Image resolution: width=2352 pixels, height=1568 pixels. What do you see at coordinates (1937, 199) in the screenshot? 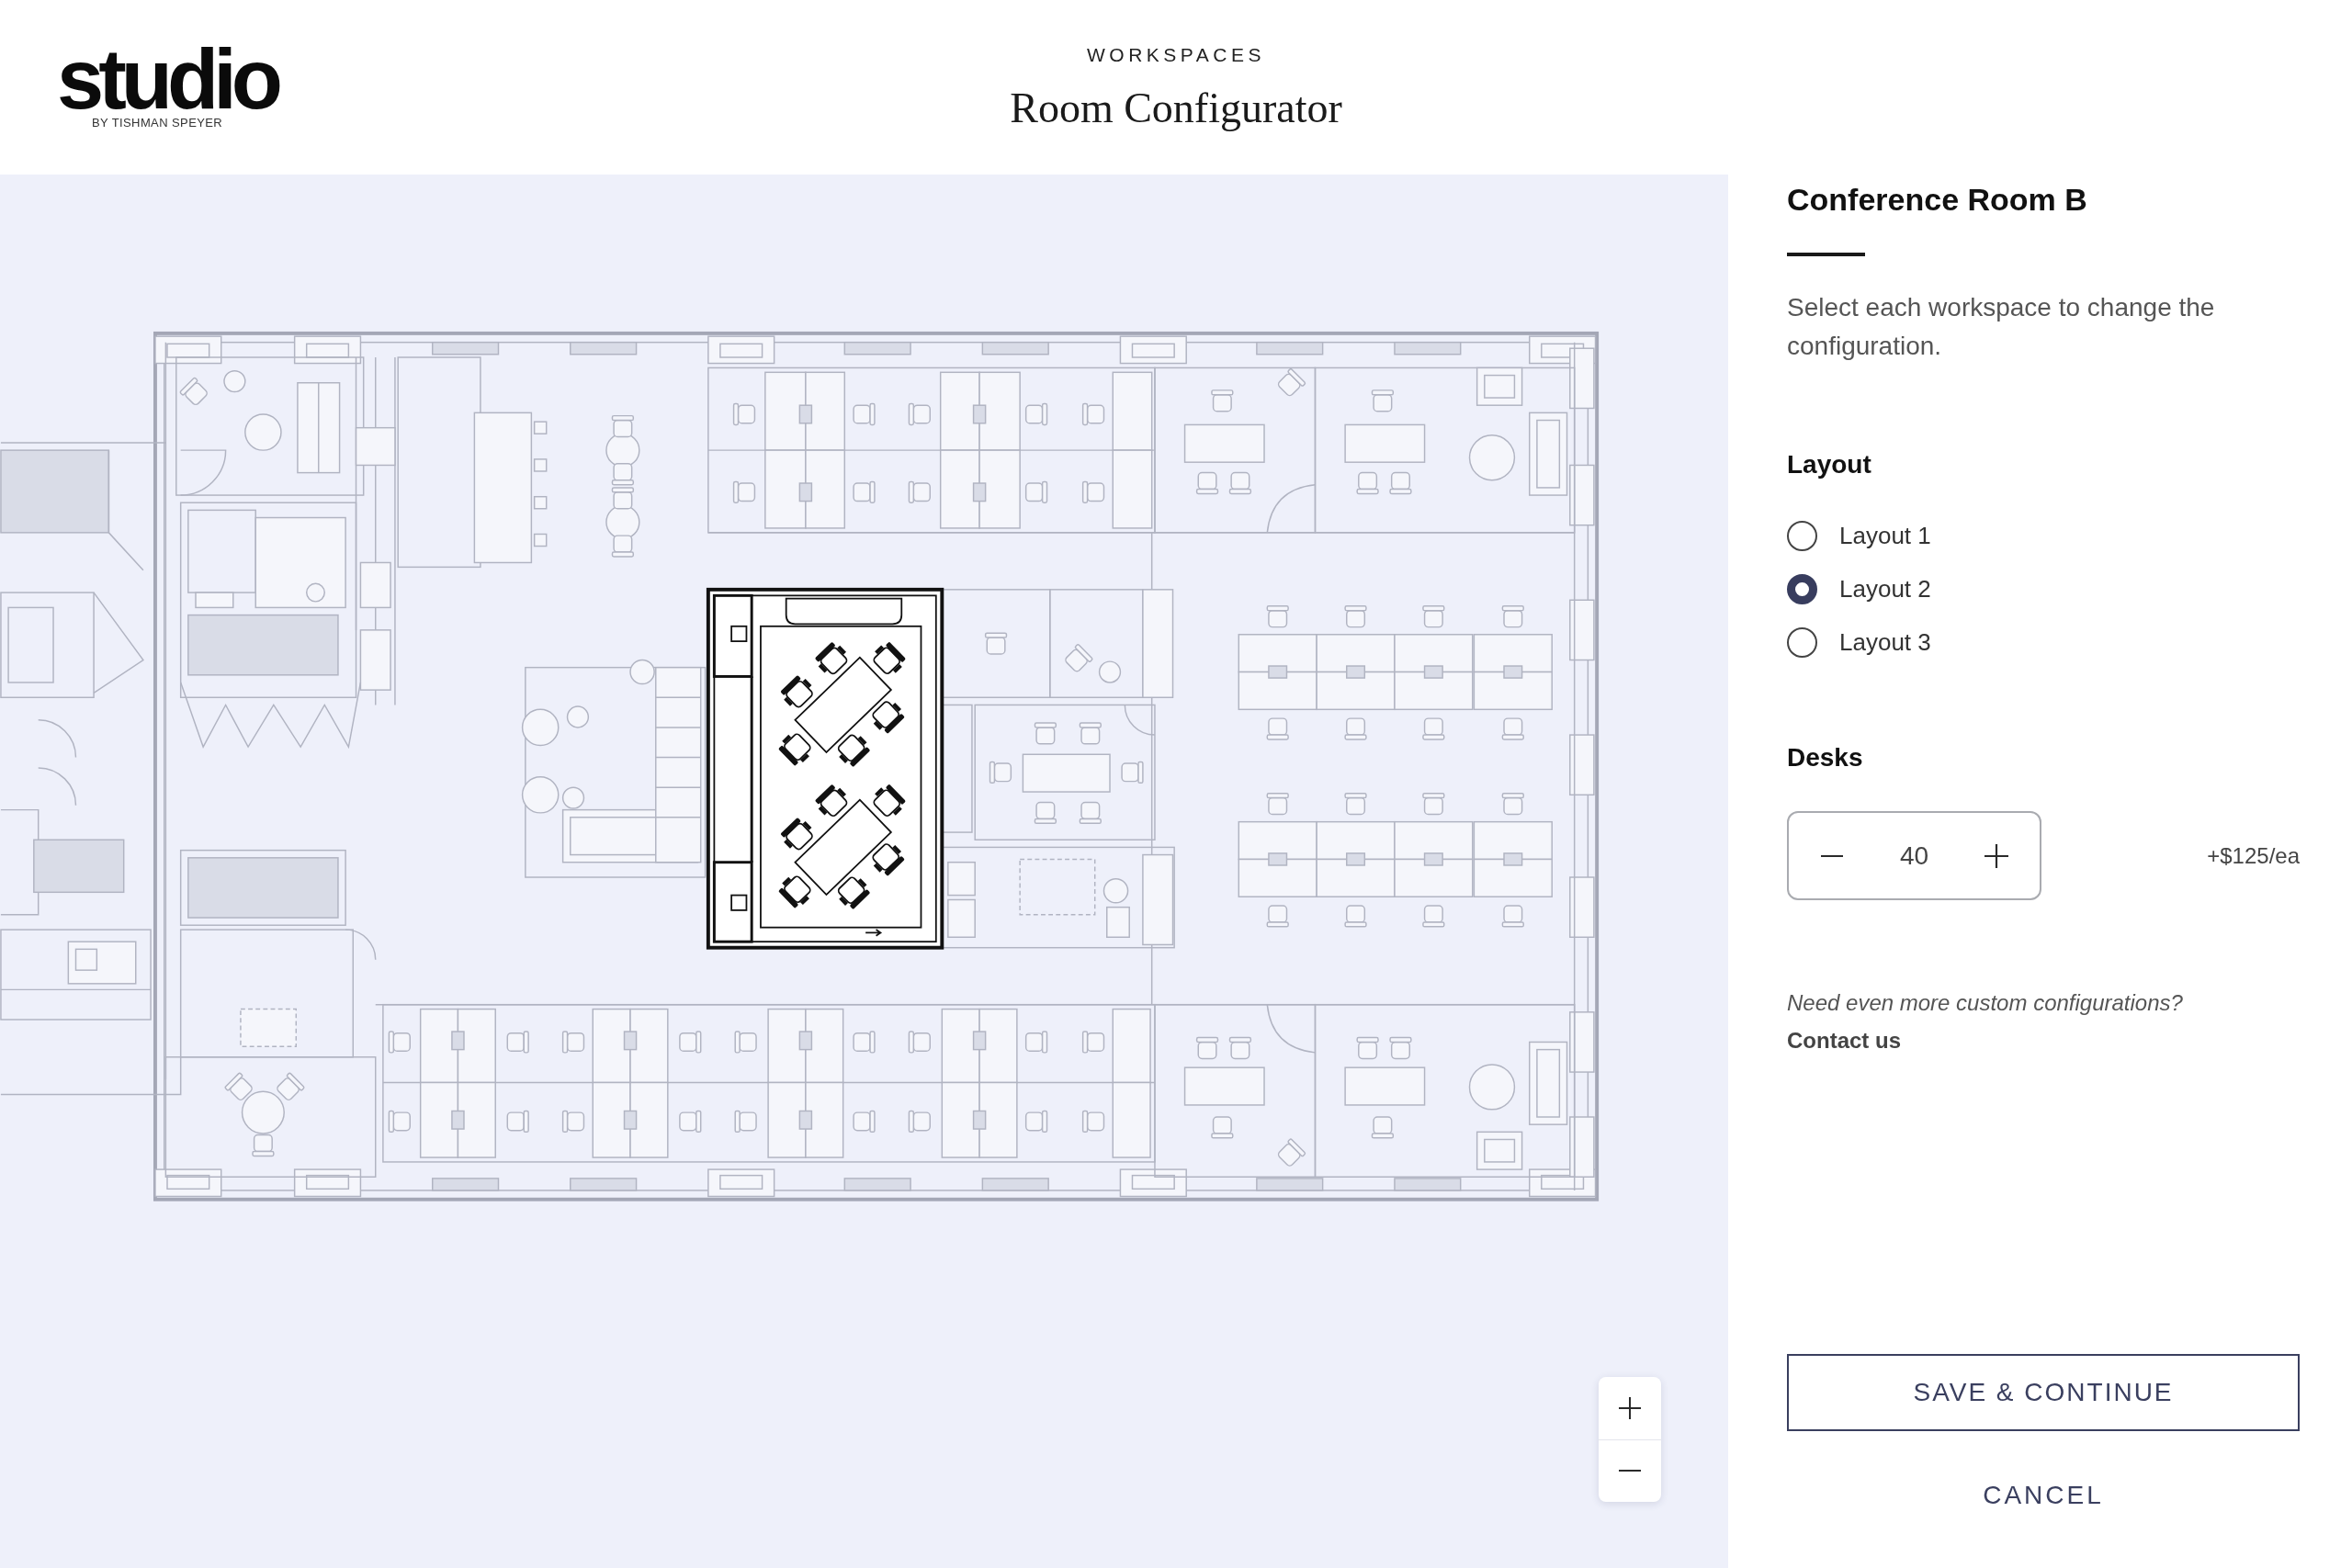
I see `room-title: Conference Room B` at bounding box center [1937, 199].